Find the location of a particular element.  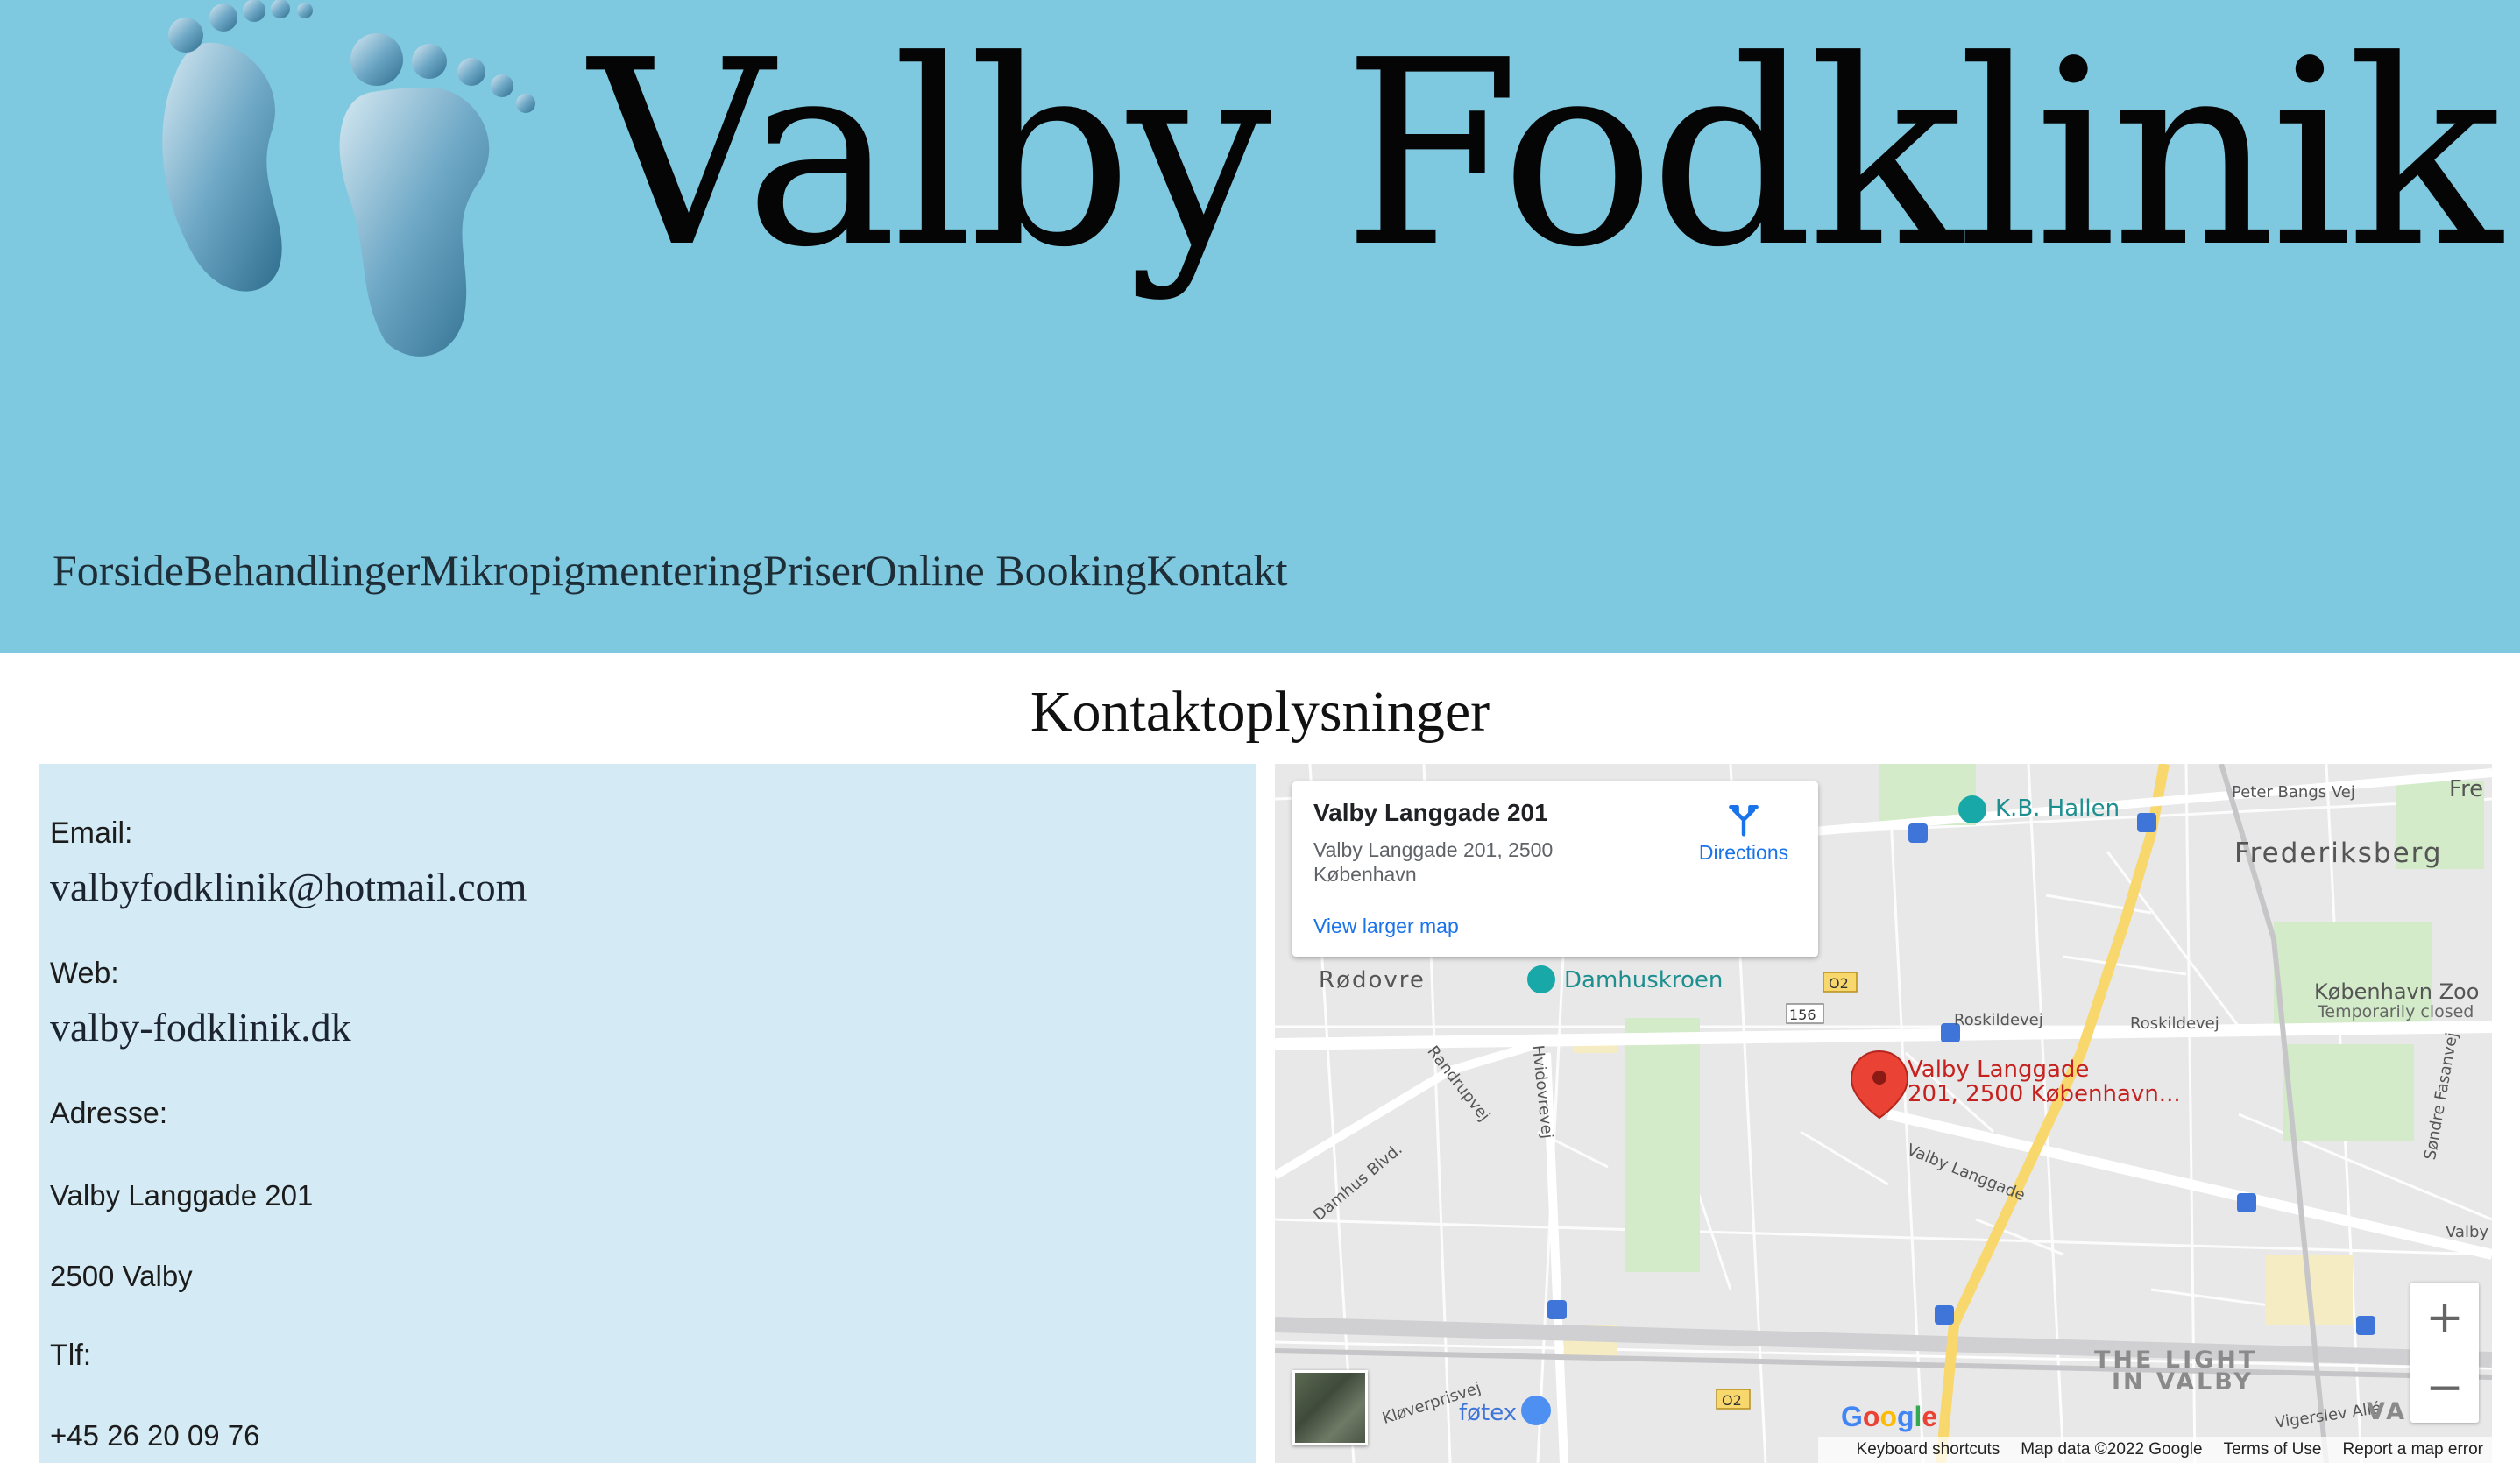

satellite-toggle-button is located at coordinates (1330, 1408).